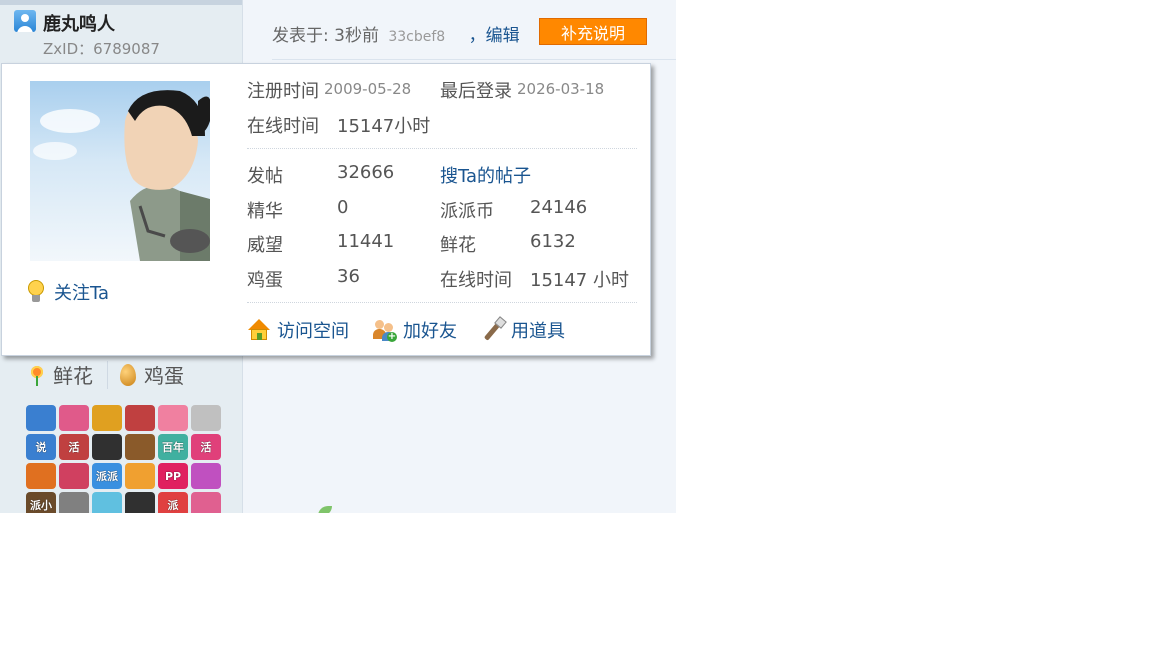  Describe the element at coordinates (128, 374) in the screenshot. I see `egg-icon` at that location.